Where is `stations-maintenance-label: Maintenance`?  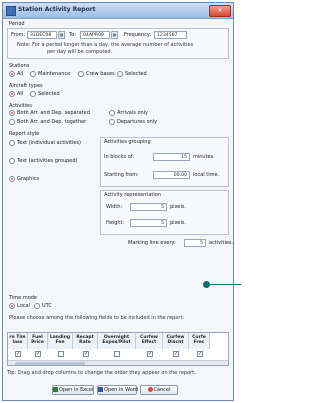
stations-maintenance-label: Maintenance is located at coordinates (54, 74).